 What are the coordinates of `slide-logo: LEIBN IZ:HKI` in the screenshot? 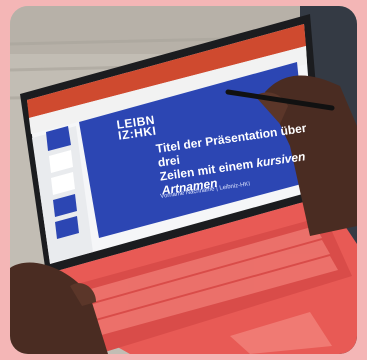 It's located at (136, 128).